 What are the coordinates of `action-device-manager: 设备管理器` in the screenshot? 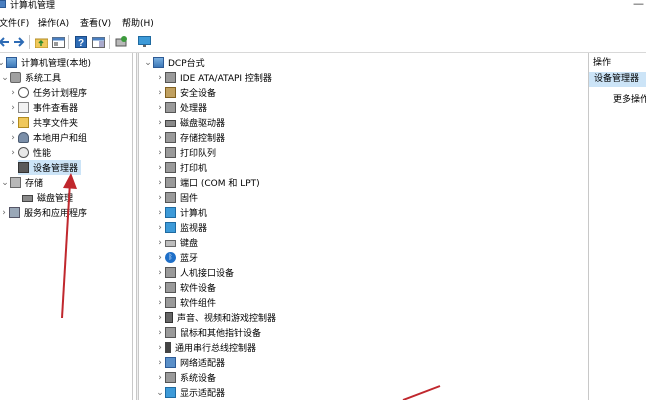 It's located at (617, 79).